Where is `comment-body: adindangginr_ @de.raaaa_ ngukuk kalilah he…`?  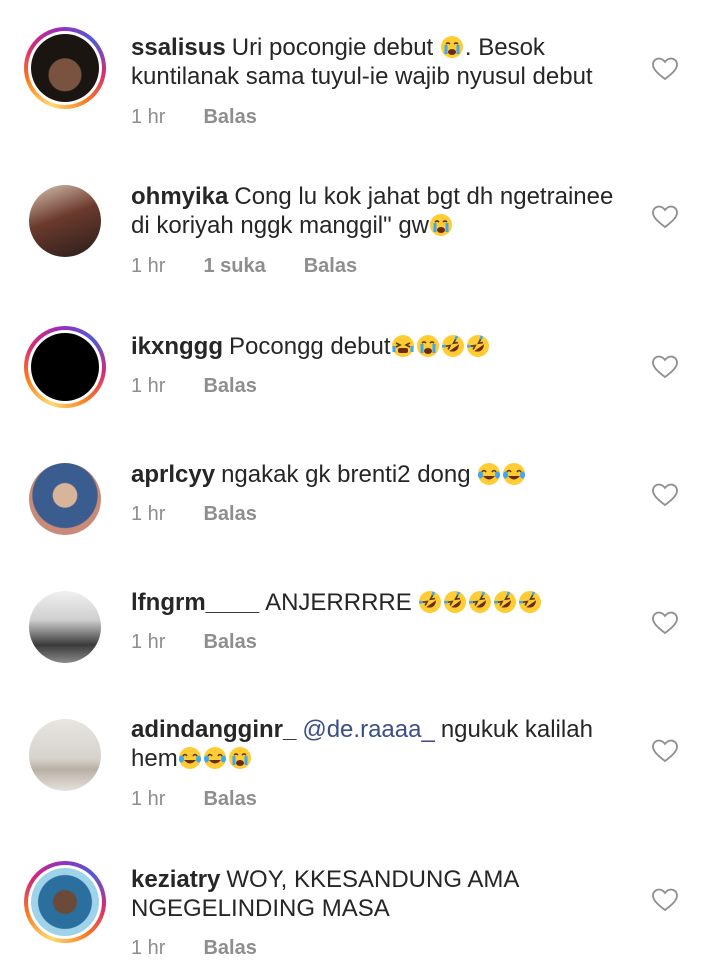
comment-body: adindangginr_ @de.raaaa_ ngukuk kalilah he… is located at coordinates (386, 744).